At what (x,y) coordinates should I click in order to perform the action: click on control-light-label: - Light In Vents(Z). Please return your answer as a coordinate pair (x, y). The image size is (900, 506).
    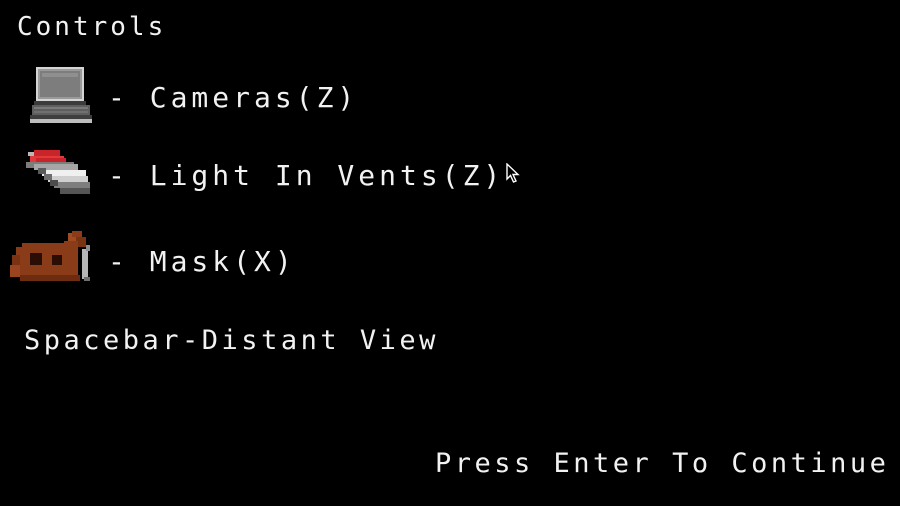
    Looking at the image, I should click on (306, 175).